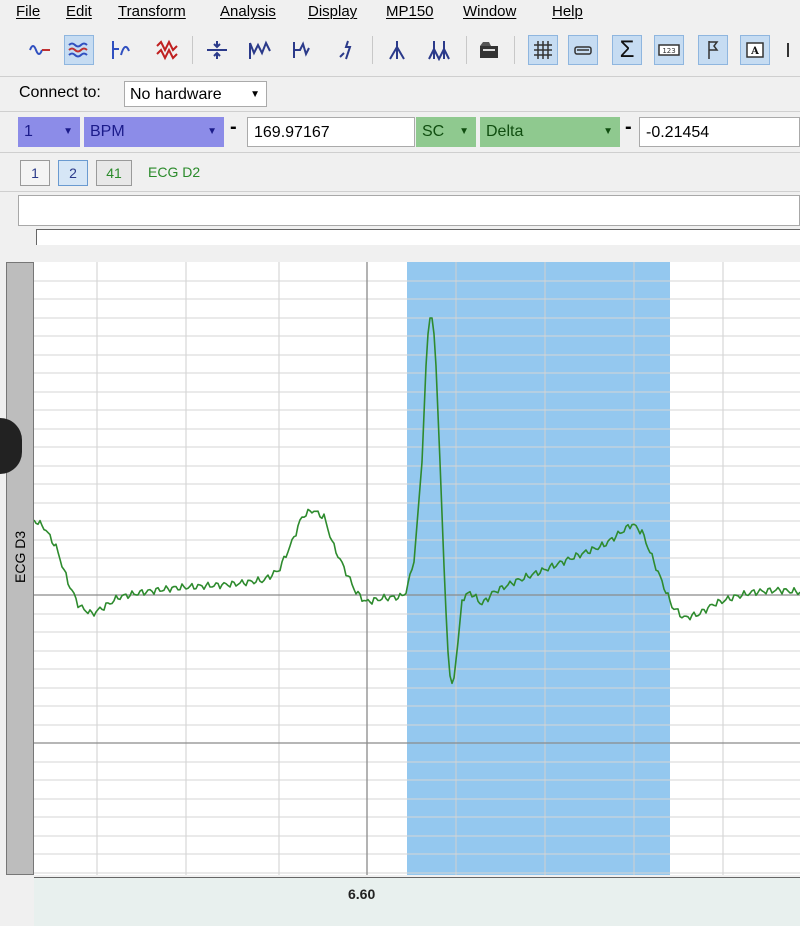 The width and height of the screenshot is (800, 926). I want to click on channel-button-2: 2, so click(73, 173).